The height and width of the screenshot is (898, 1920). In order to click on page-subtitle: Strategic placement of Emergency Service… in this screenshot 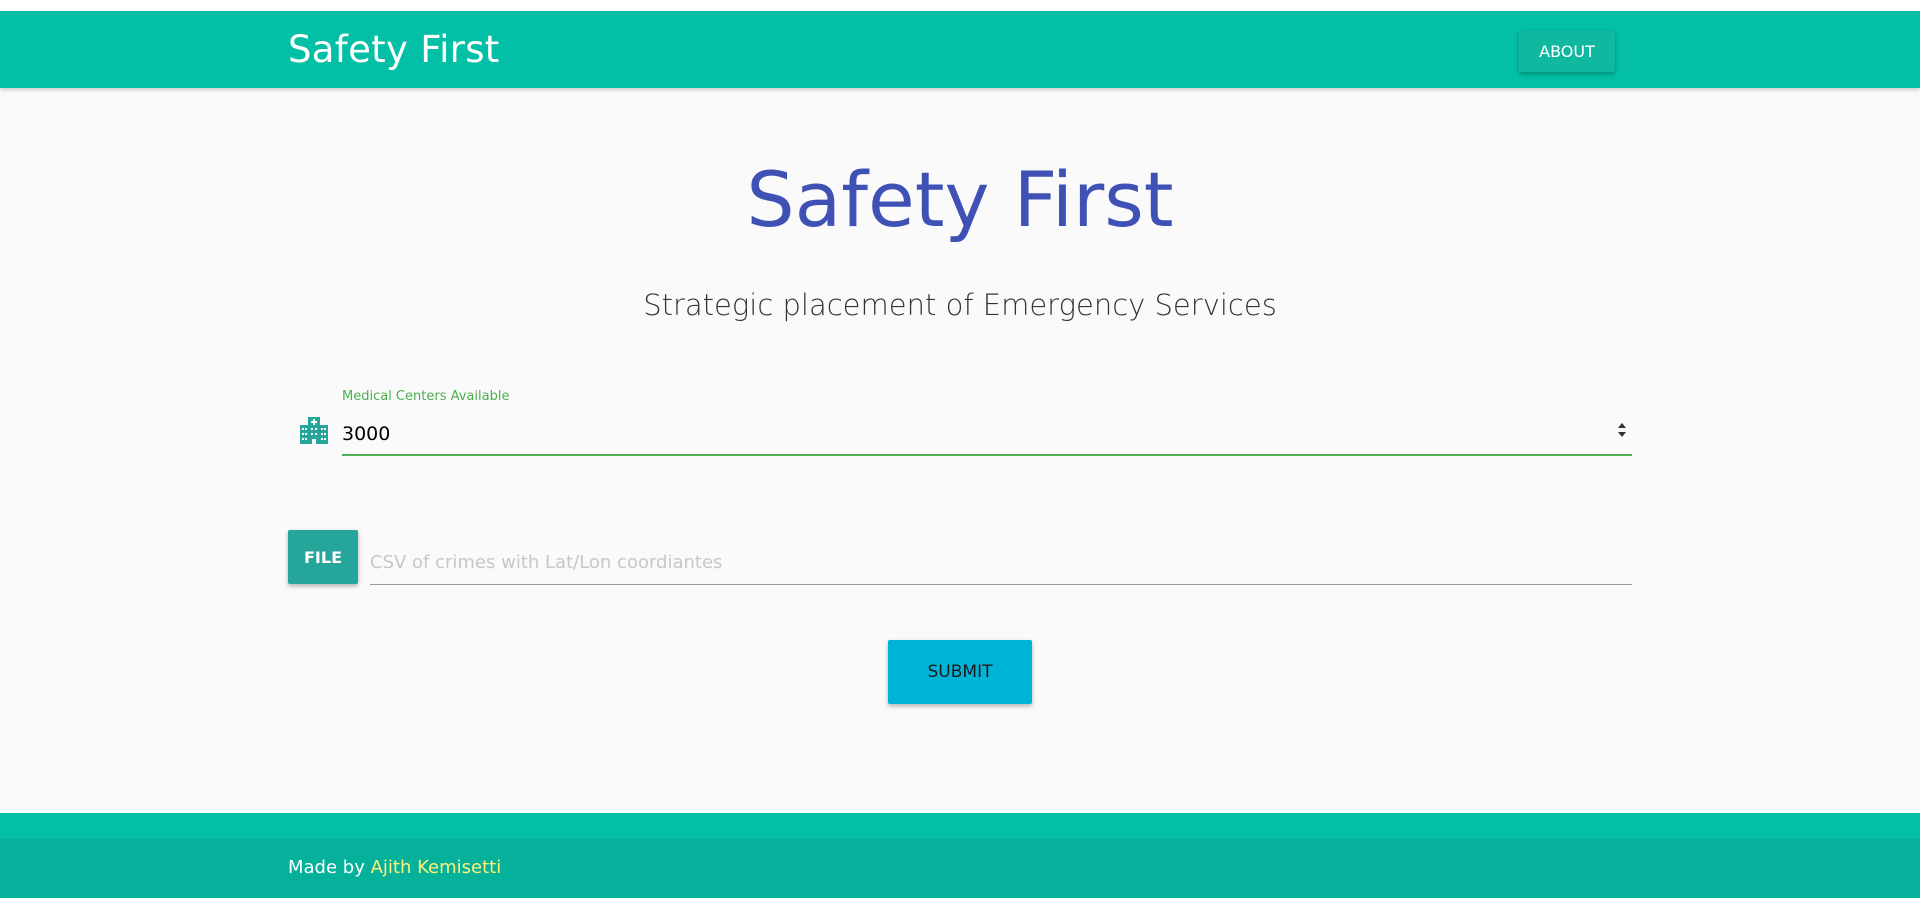, I will do `click(960, 305)`.